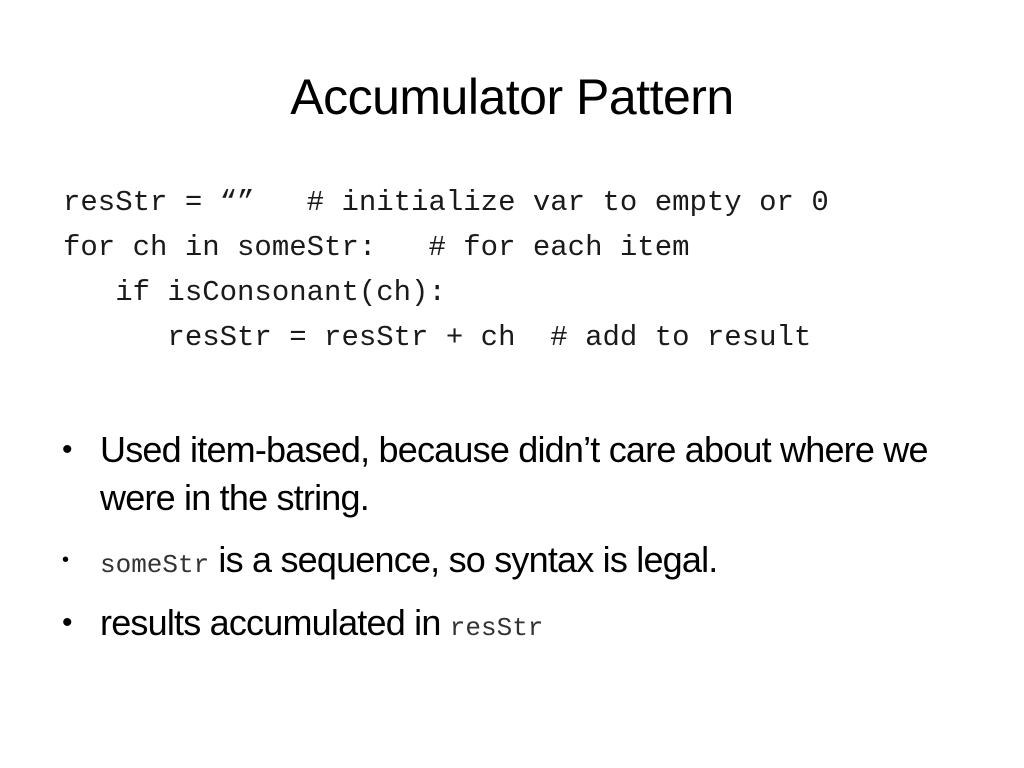 This screenshot has width=1024, height=768. Describe the element at coordinates (512, 97) in the screenshot. I see `slide-title: Accumulator Pattern` at that location.